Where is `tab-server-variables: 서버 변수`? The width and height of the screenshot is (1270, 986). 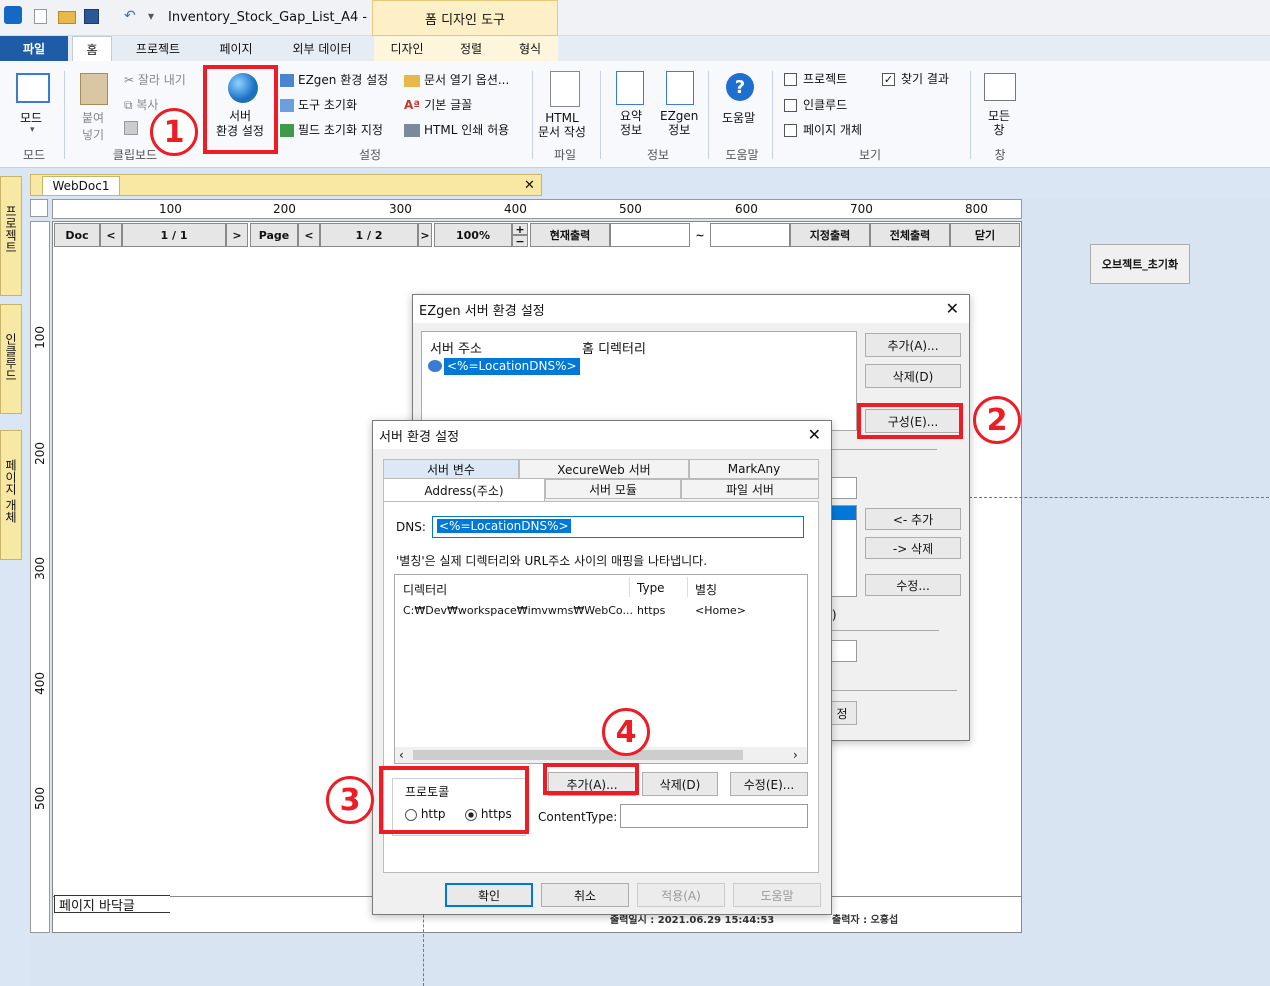
tab-server-variables: 서버 변수 is located at coordinates (451, 469).